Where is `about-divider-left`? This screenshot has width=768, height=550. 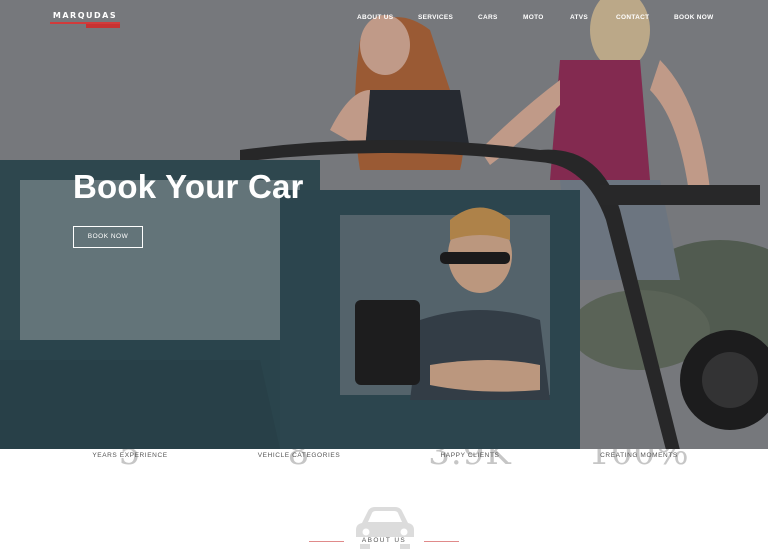
about-divider-left is located at coordinates (329, 541).